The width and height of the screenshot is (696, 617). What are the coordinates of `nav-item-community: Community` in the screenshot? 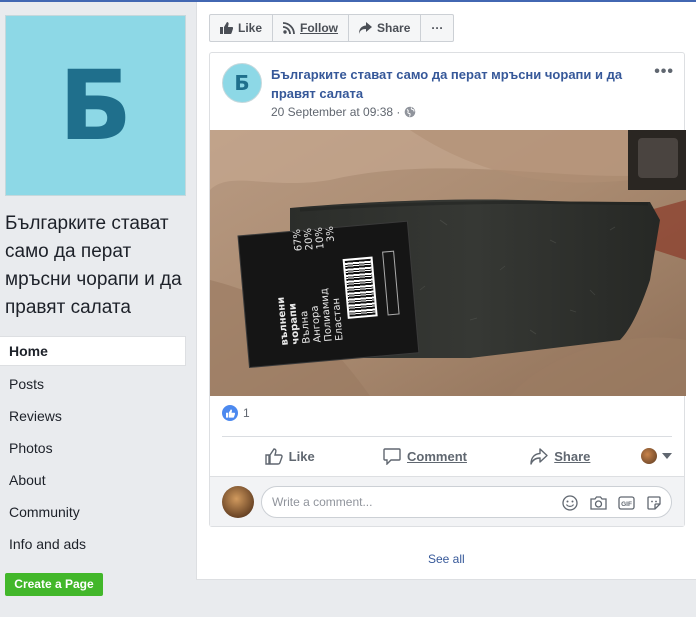 It's located at (93, 512).